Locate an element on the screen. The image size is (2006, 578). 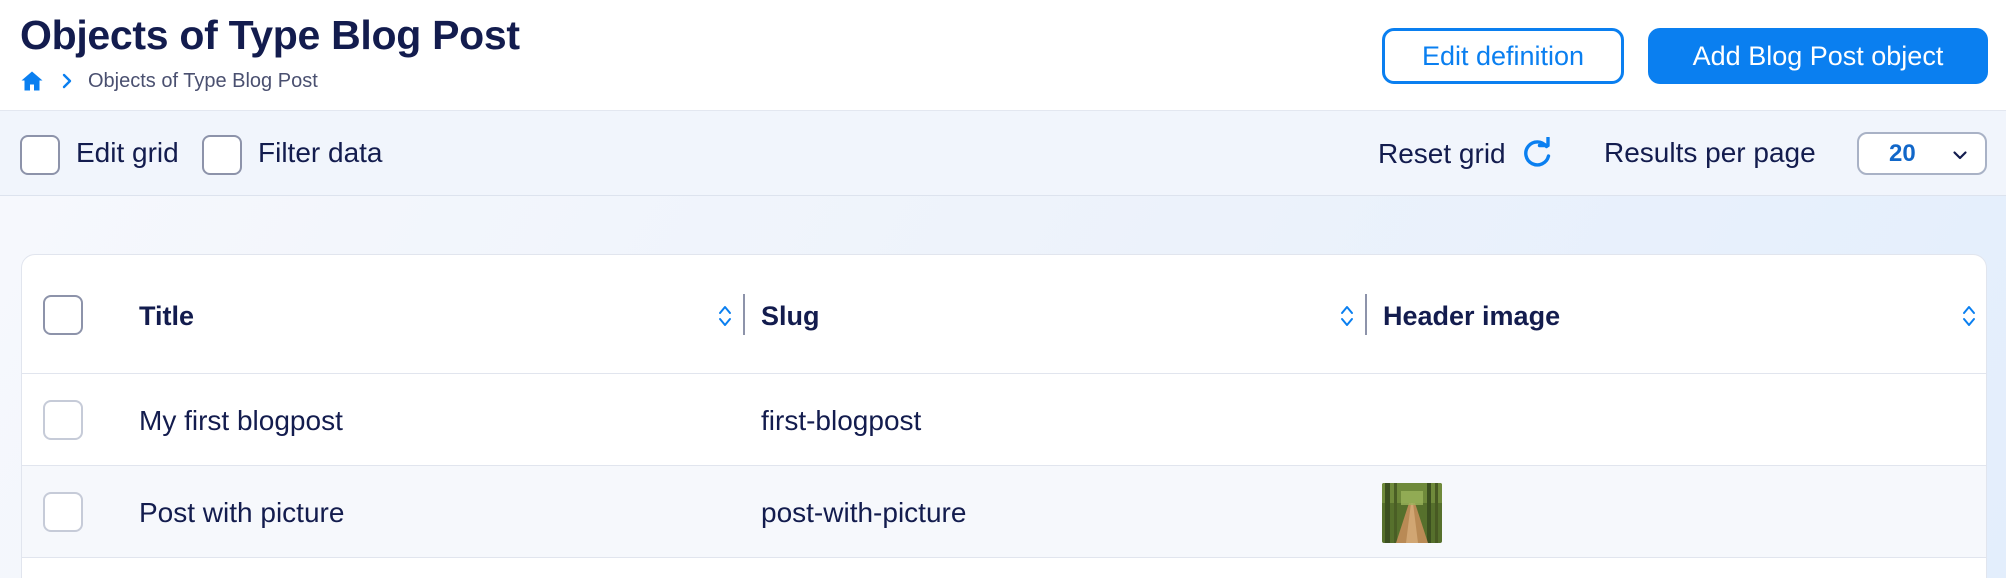
cell-slug: post-with-picture is located at coordinates (864, 512).